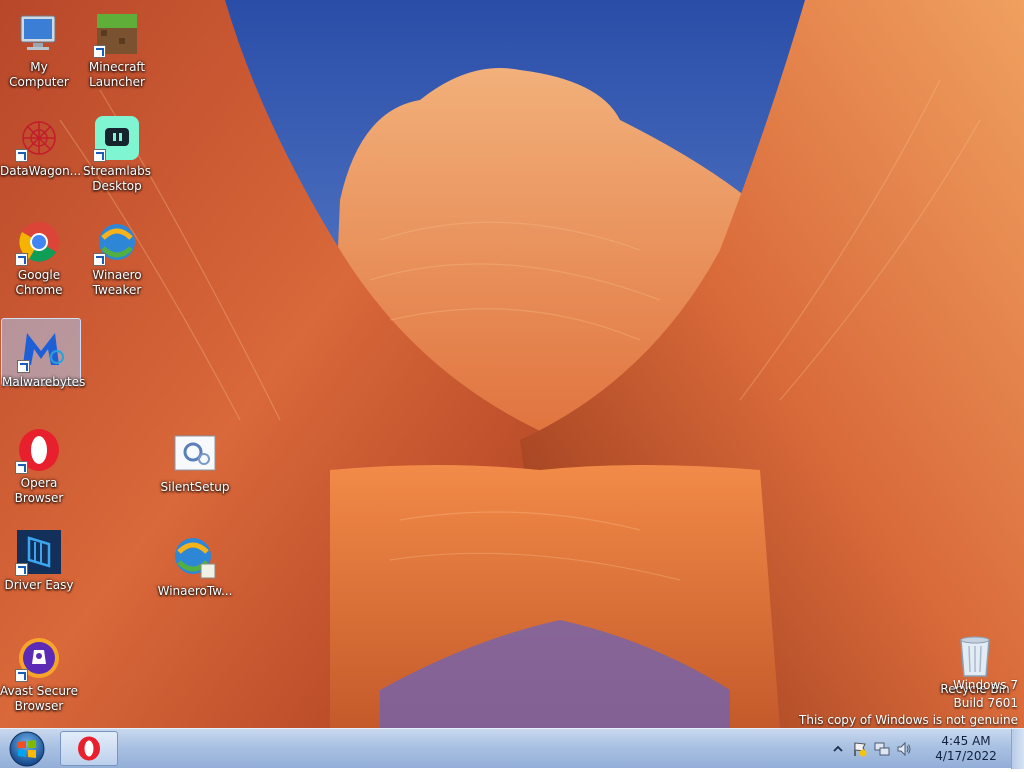 The width and height of the screenshot is (1024, 772). I want to click on desktop-icon-winaero-tweaker: Winaero Tweaker, so click(117, 255).